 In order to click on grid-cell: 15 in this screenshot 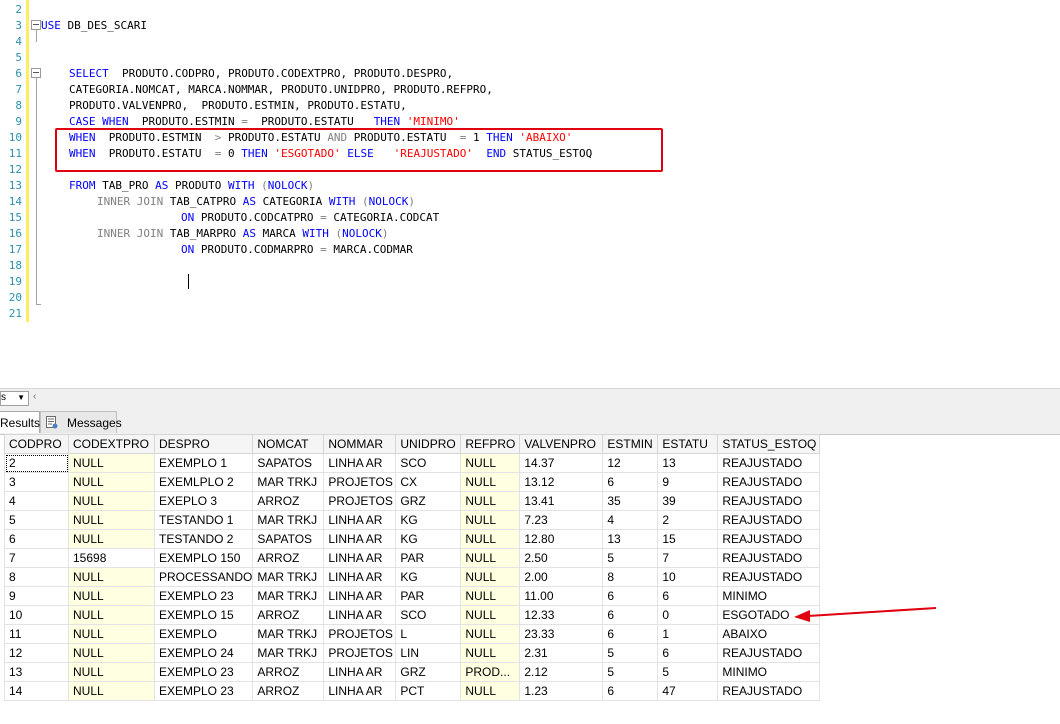, I will do `click(688, 539)`.